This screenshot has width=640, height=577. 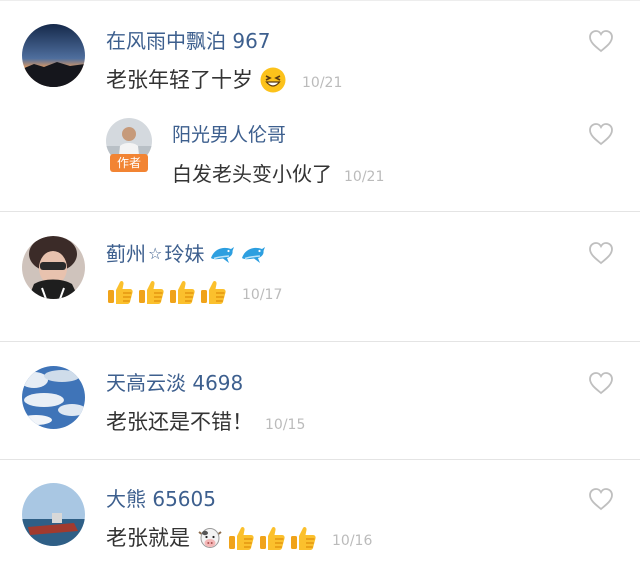 What do you see at coordinates (155, 253) in the screenshot?
I see `star-symbol: ☆` at bounding box center [155, 253].